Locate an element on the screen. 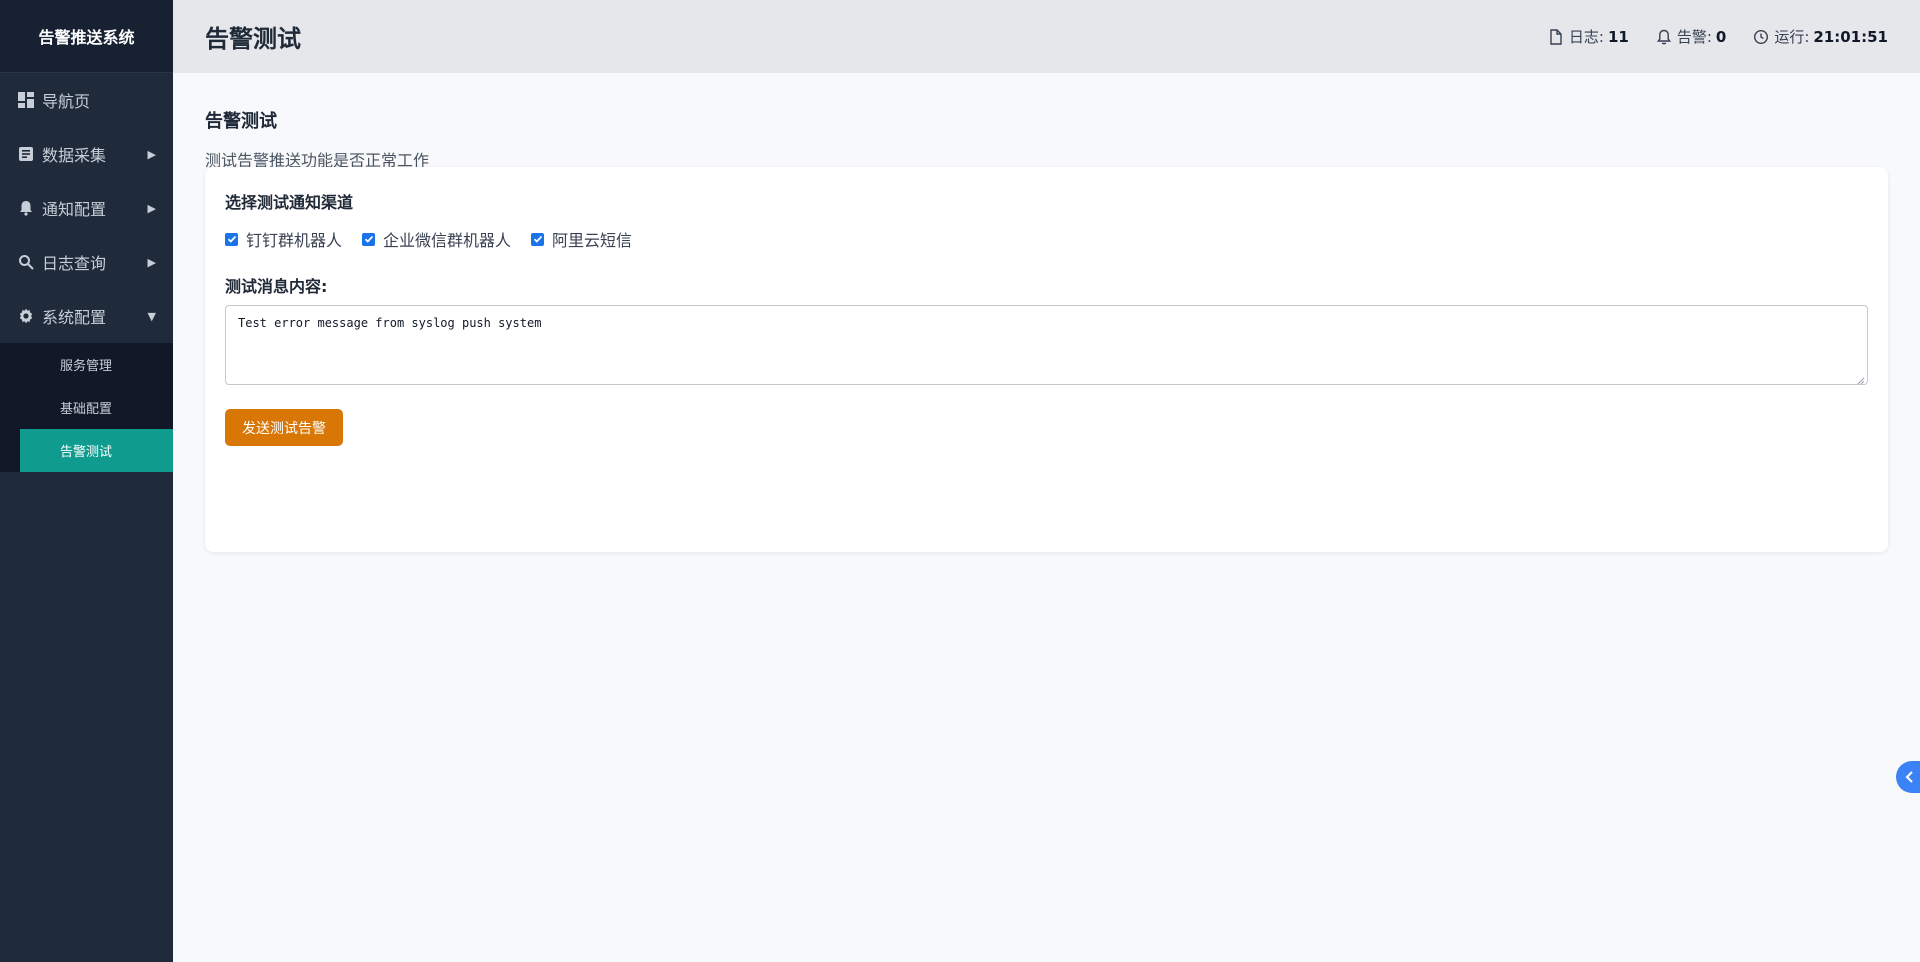 The width and height of the screenshot is (1920, 962). document-icon is located at coordinates (26, 154).